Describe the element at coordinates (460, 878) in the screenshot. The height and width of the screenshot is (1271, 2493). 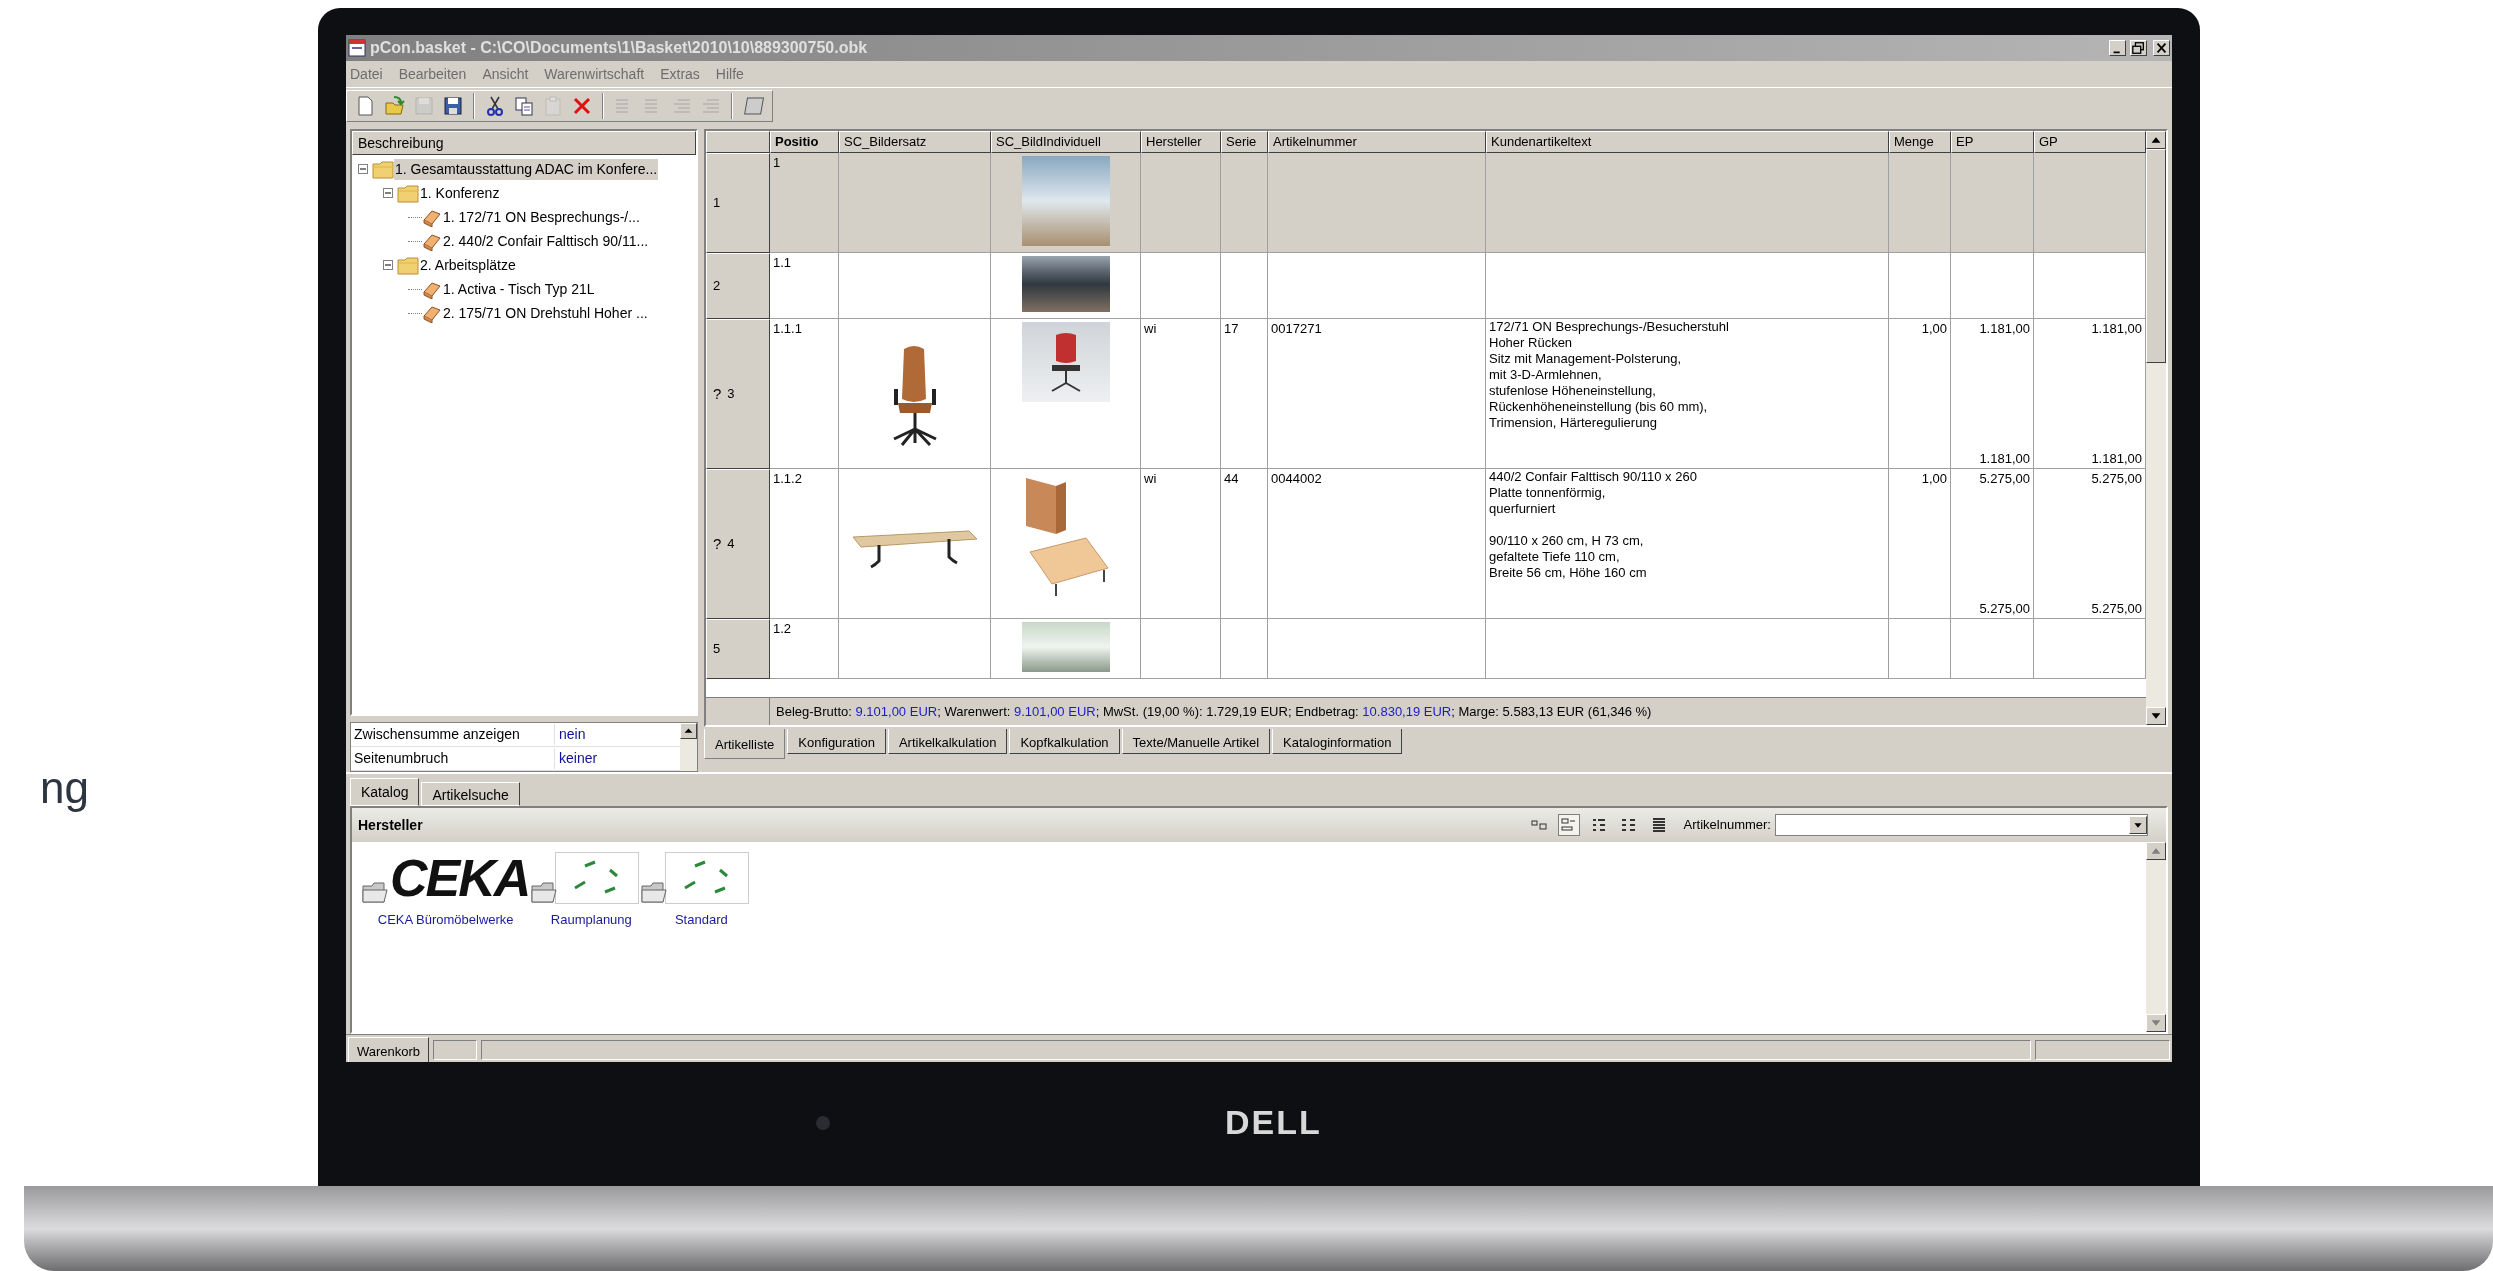
I see `catalog-logo: CEKA` at that location.